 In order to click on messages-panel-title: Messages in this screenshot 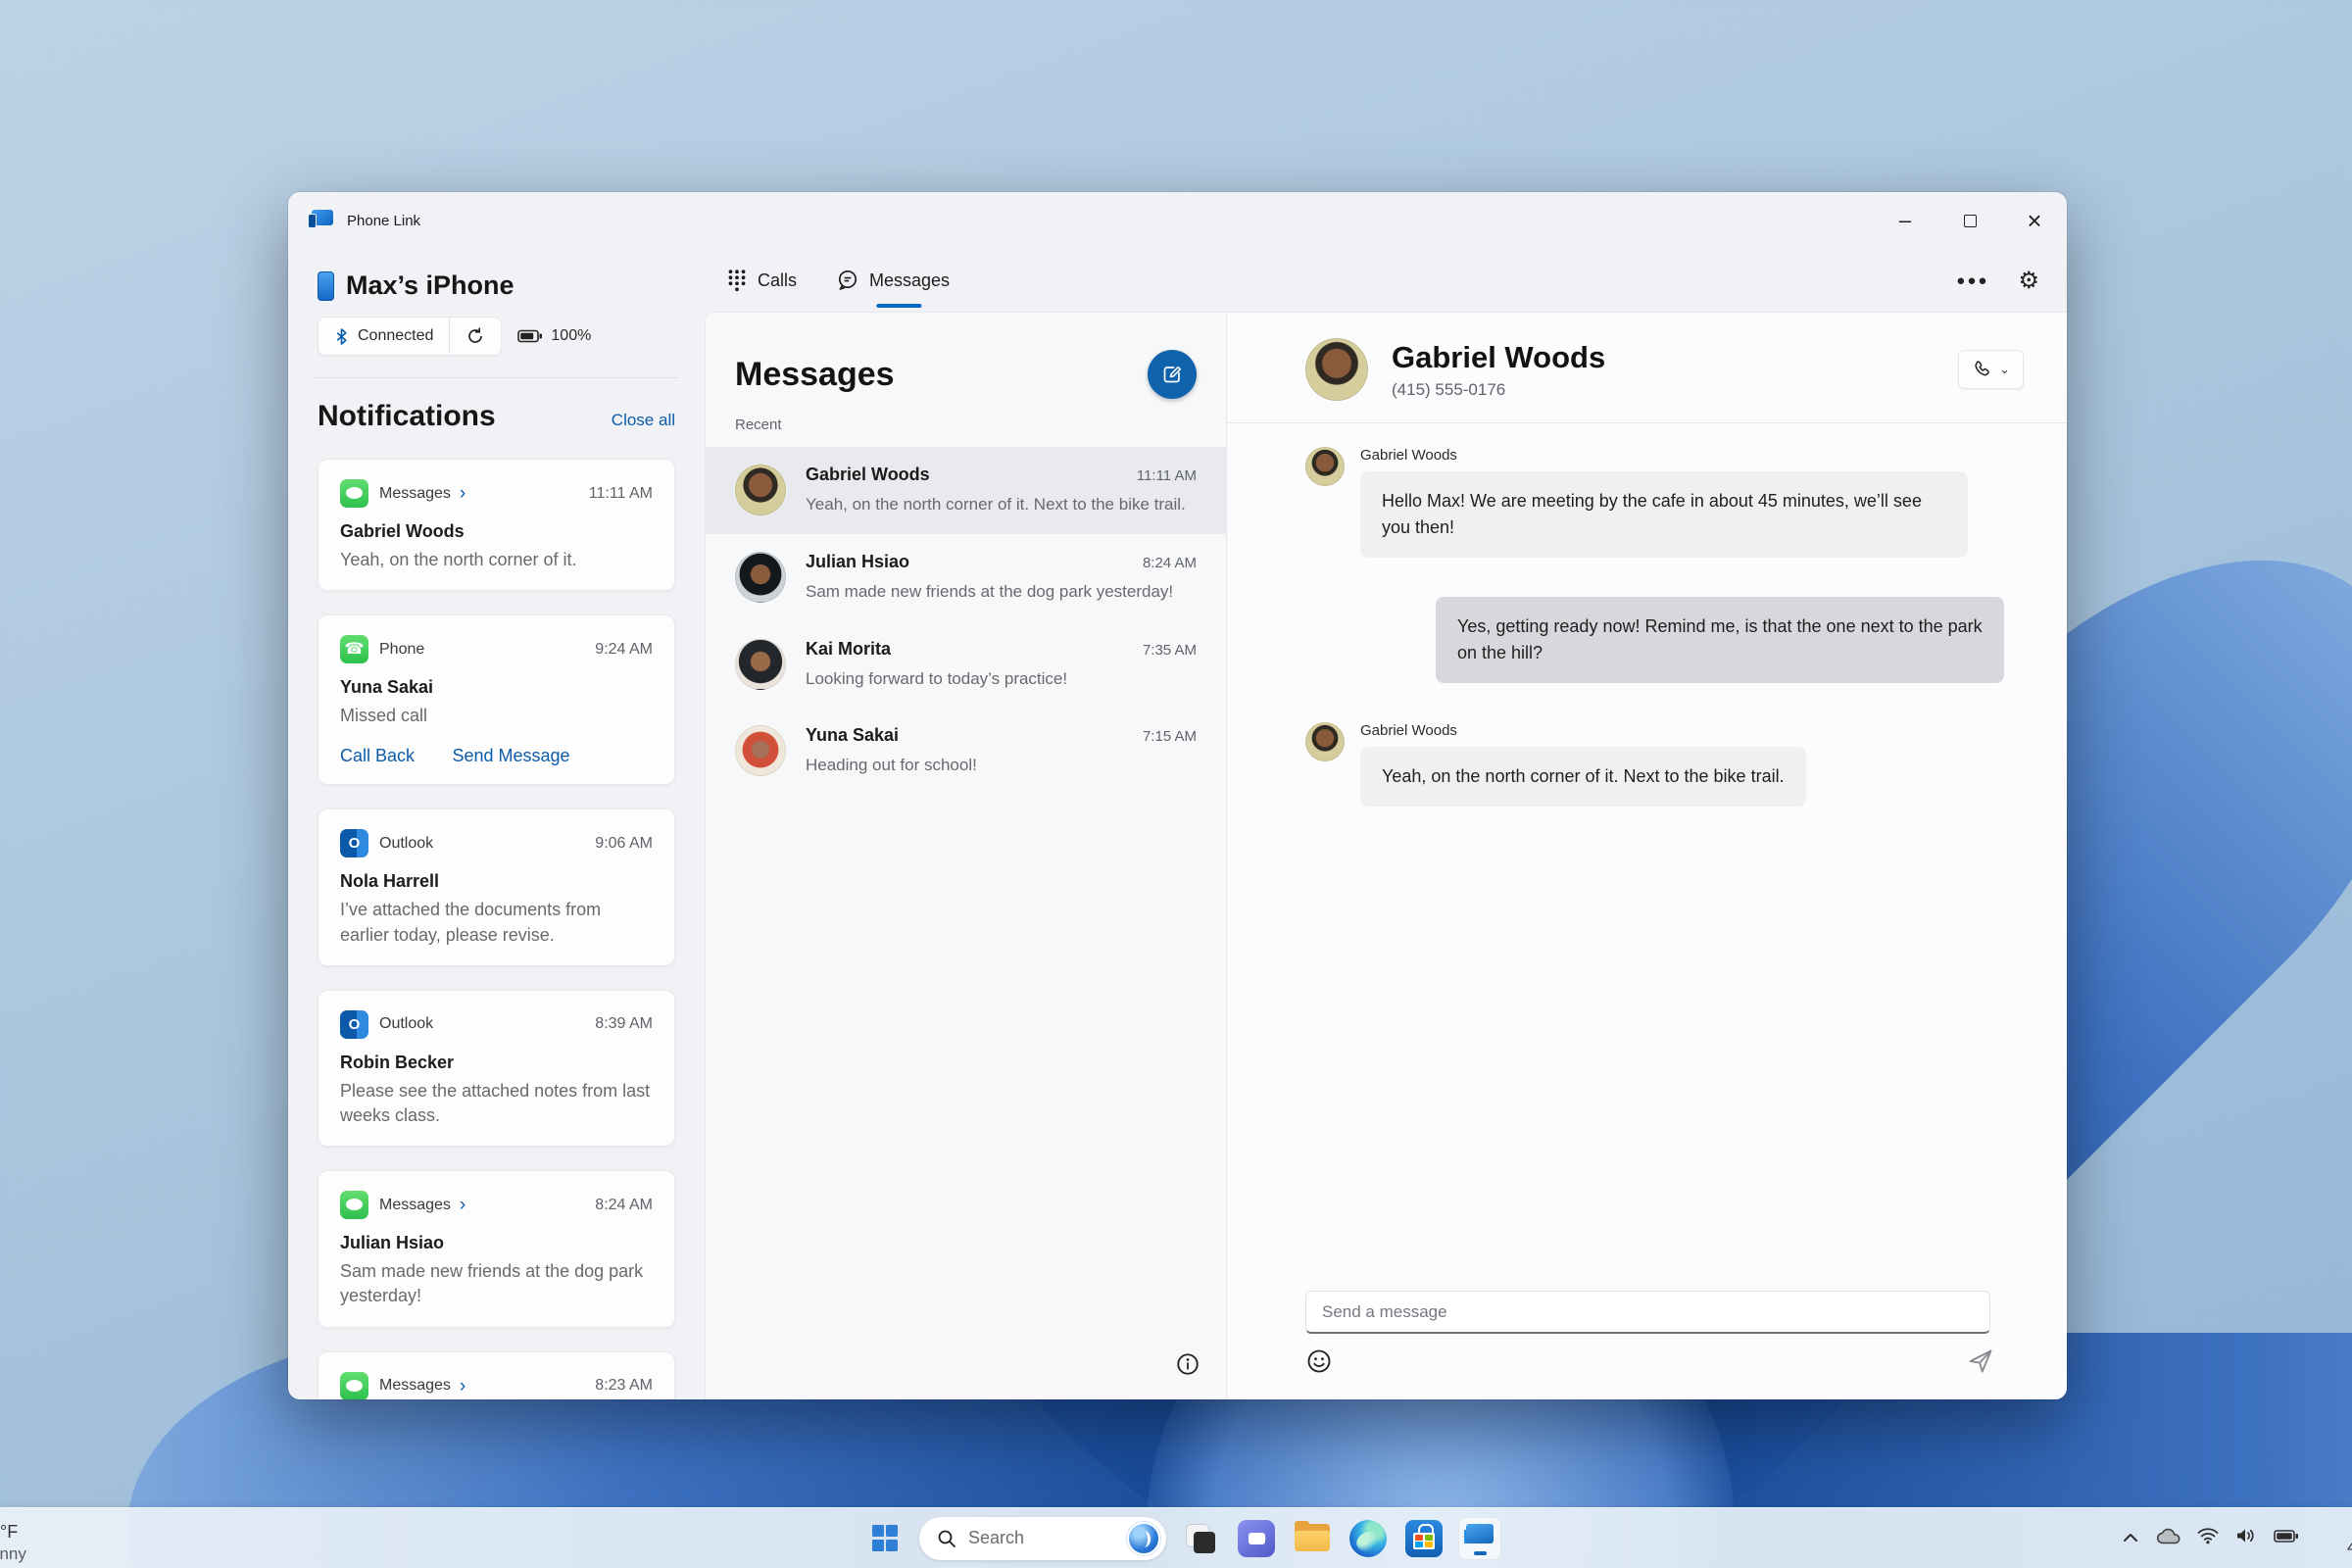, I will do `click(815, 374)`.